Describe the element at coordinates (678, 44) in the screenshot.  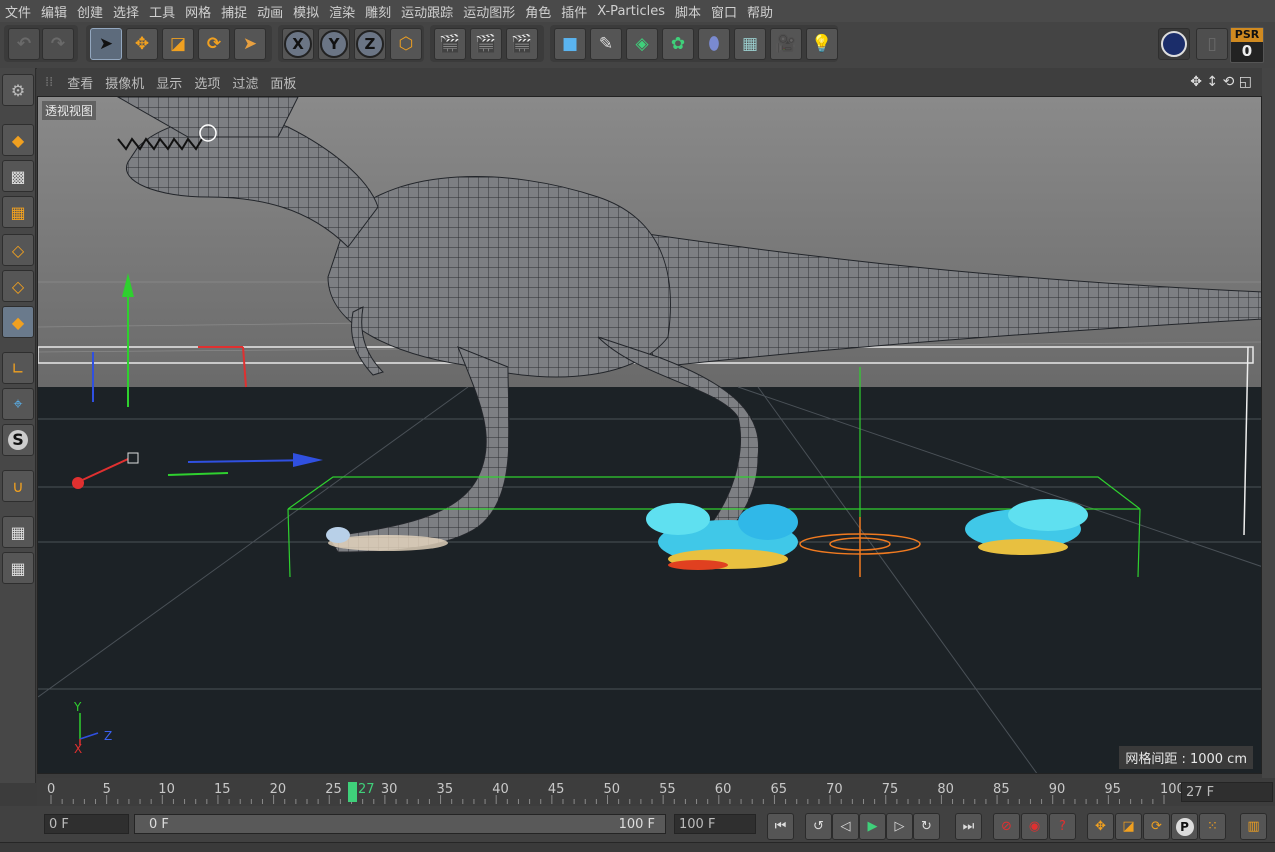
I see `mograph-cloner-button: ✿` at that location.